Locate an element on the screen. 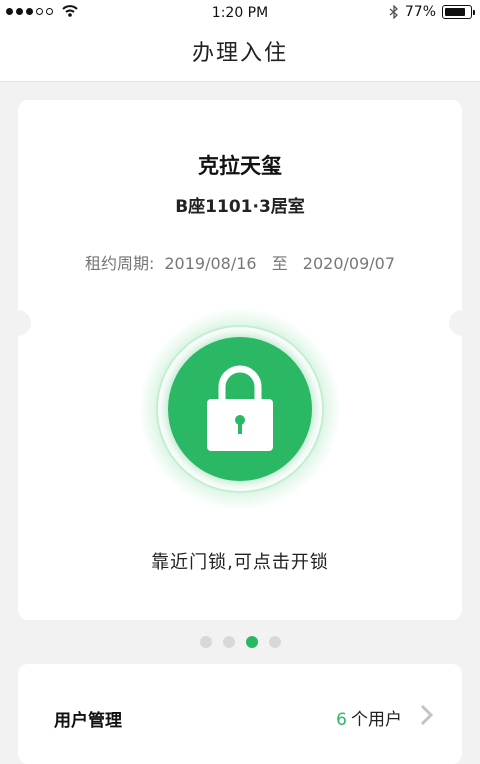 Image resolution: width=480 pixels, height=764 pixels. lease-period-label: 租约周期: is located at coordinates (119, 263).